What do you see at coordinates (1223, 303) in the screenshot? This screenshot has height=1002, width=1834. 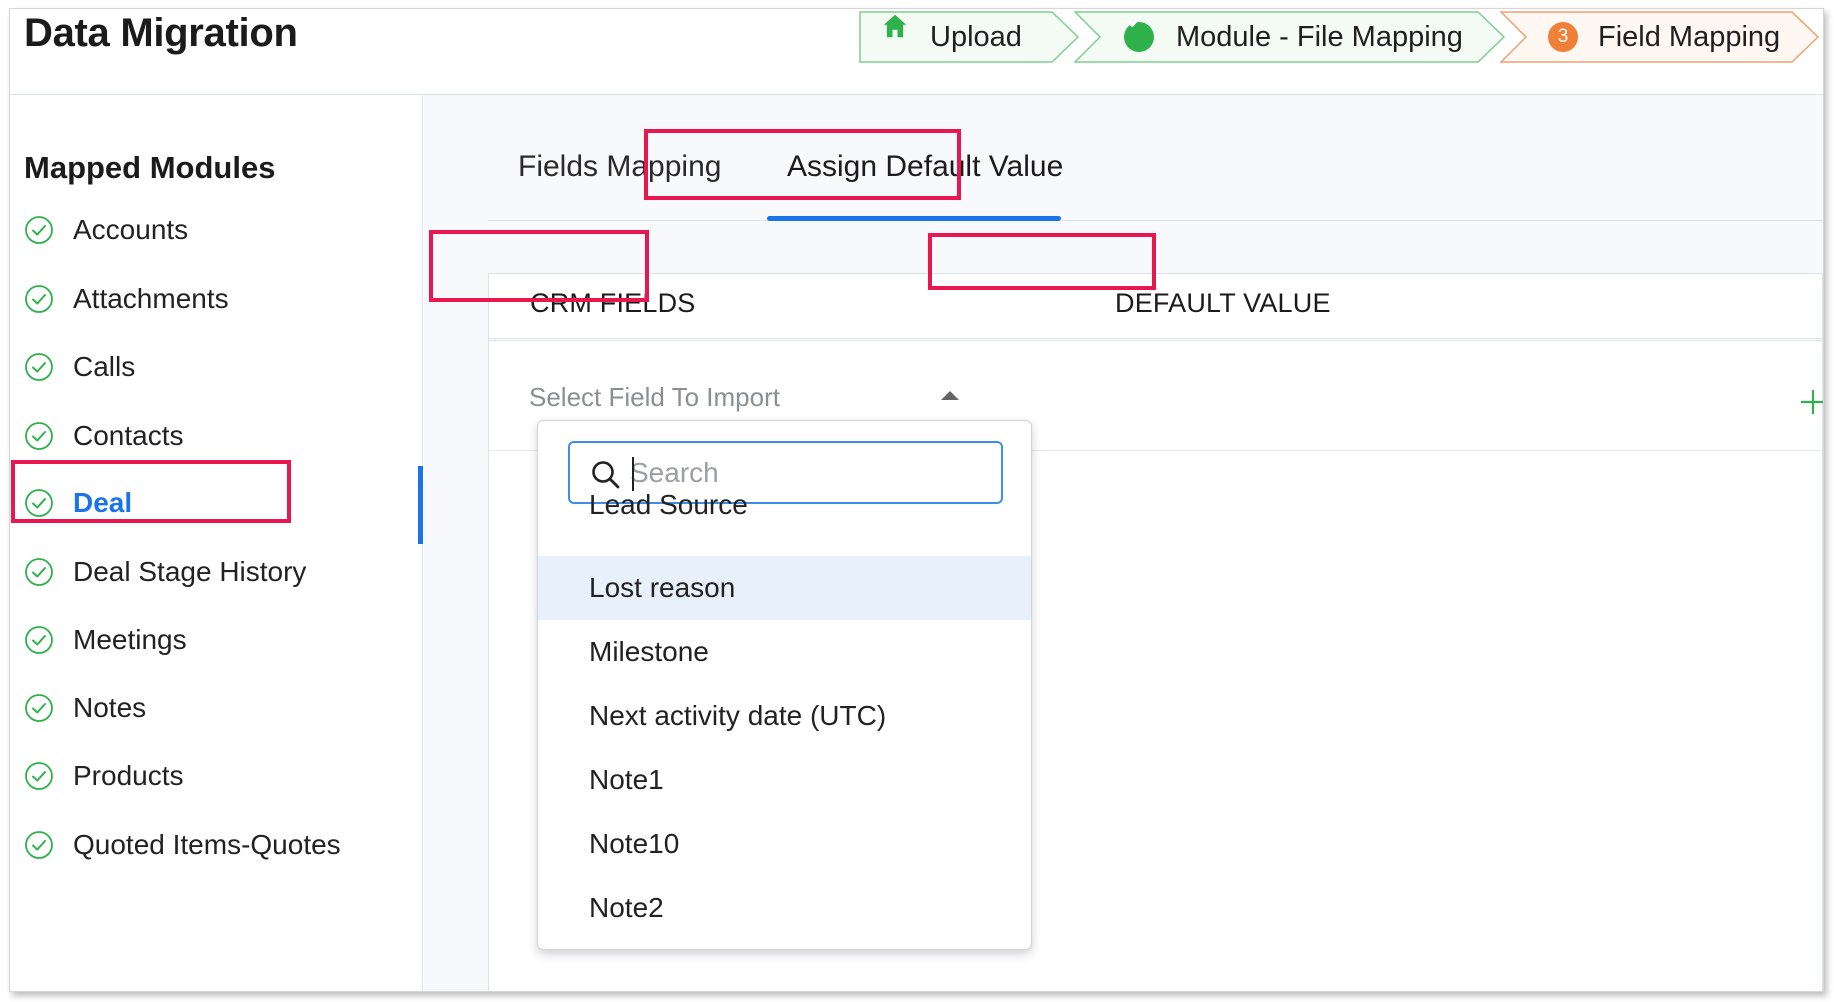 I see `column-default-value: DEFAULT VALUE` at bounding box center [1223, 303].